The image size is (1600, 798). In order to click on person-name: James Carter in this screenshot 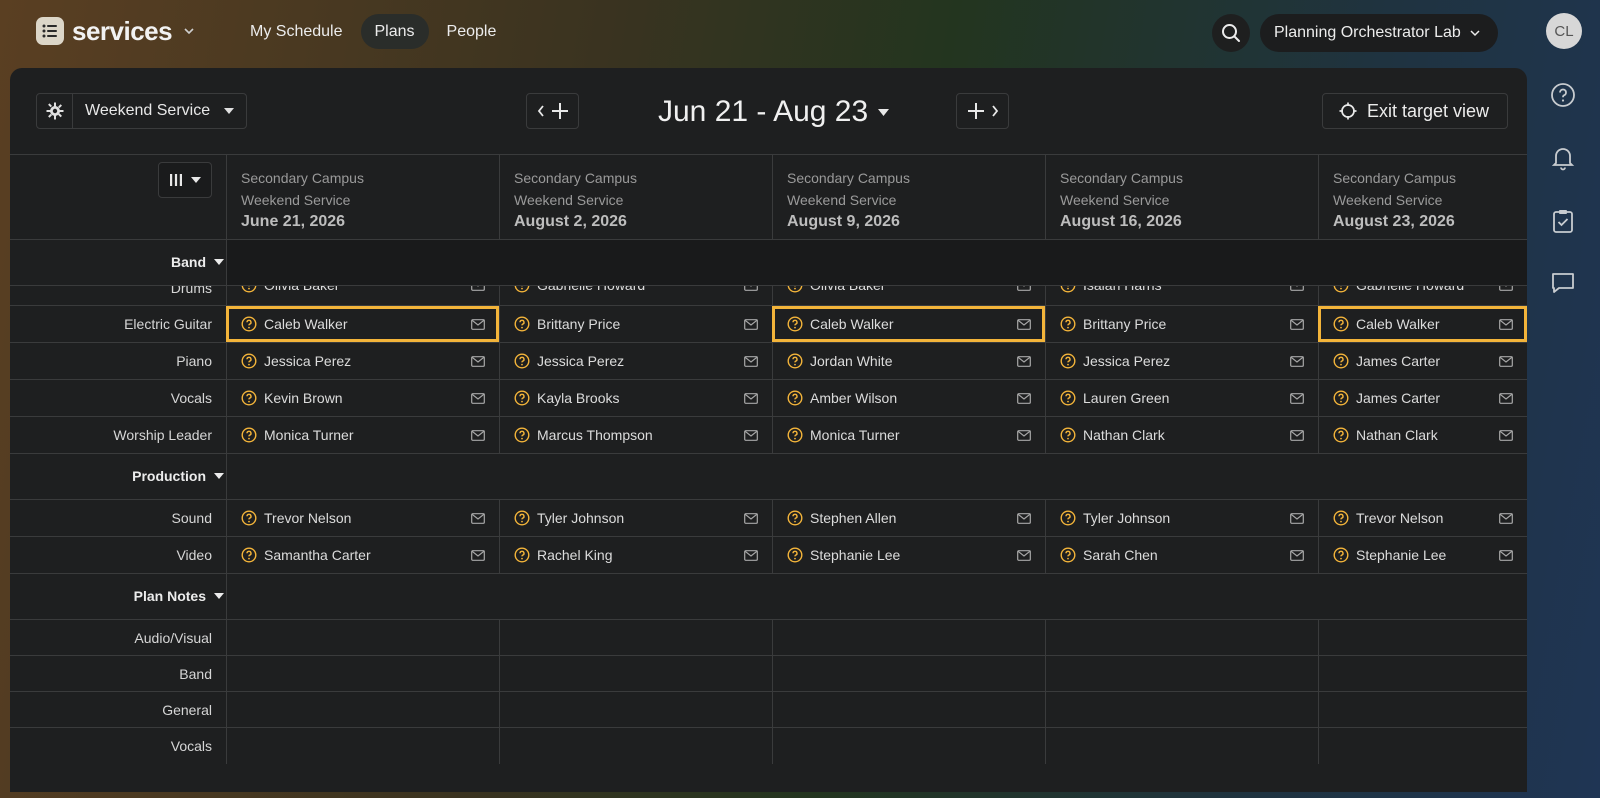, I will do `click(1427, 361)`.